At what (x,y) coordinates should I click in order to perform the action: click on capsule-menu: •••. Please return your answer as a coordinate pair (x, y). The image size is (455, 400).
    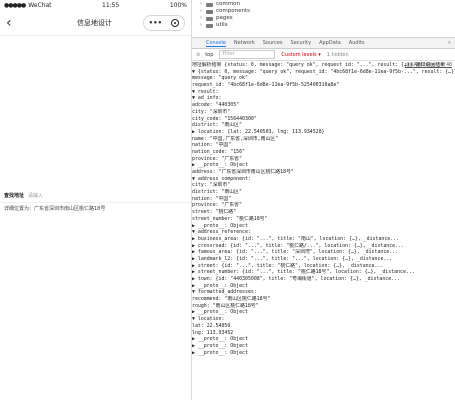
    Looking at the image, I should click on (164, 23).